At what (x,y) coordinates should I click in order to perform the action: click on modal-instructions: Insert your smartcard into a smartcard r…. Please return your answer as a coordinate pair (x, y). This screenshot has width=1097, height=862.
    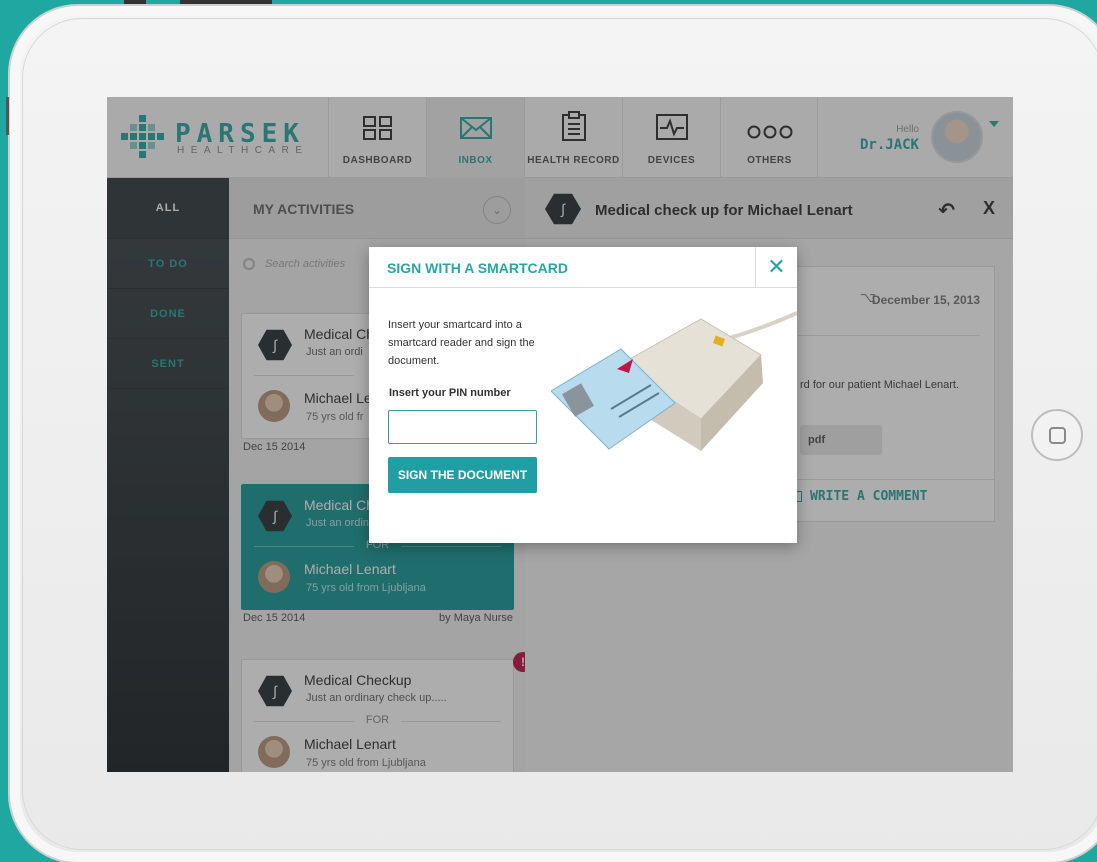
    Looking at the image, I should click on (461, 343).